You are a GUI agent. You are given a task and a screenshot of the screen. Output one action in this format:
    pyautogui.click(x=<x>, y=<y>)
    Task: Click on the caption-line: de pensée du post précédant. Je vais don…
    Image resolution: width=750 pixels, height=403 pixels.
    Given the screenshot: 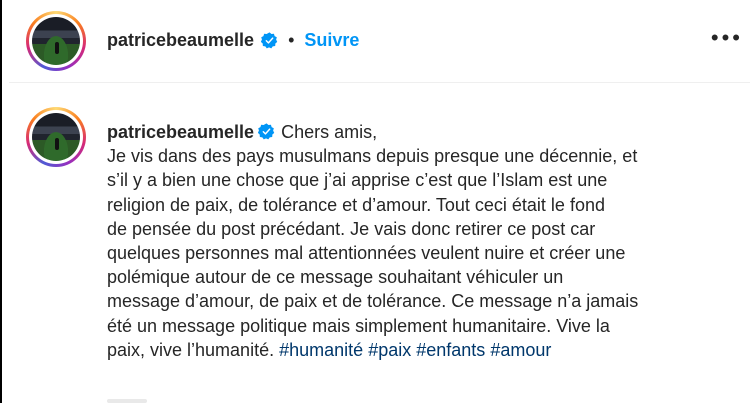 What is the action you would take?
    pyautogui.click(x=351, y=228)
    